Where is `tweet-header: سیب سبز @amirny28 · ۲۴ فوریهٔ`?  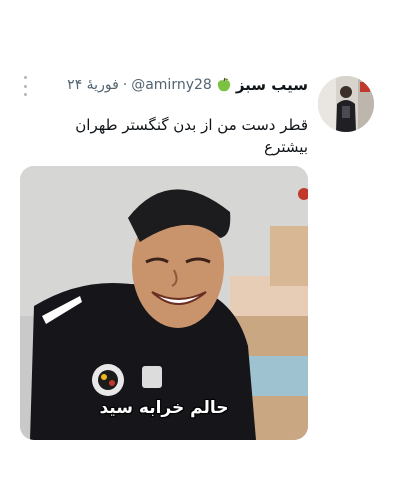
tweet-header: سیب سبز @amirny28 · ۲۴ فوریهٔ is located at coordinates (187, 85).